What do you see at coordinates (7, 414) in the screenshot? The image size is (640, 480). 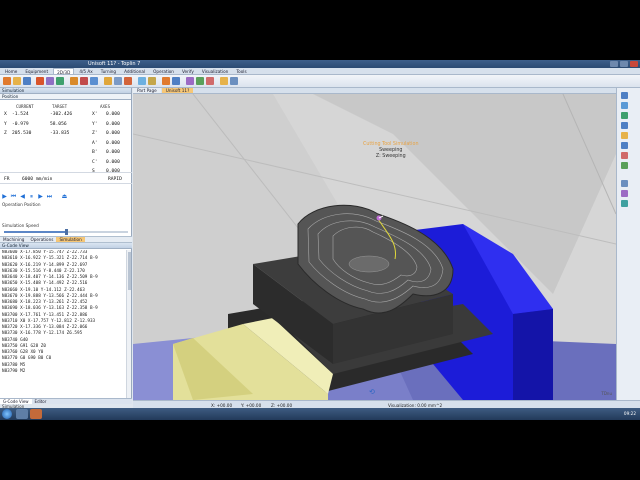 I see `start-button` at bounding box center [7, 414].